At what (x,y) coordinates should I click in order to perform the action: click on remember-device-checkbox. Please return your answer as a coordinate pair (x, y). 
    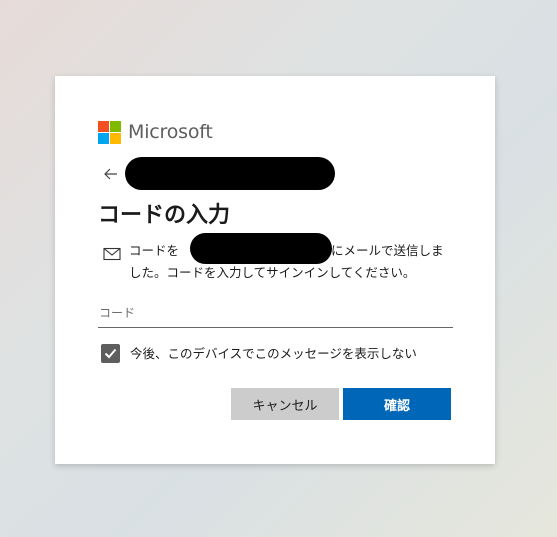
    Looking at the image, I should click on (110, 353).